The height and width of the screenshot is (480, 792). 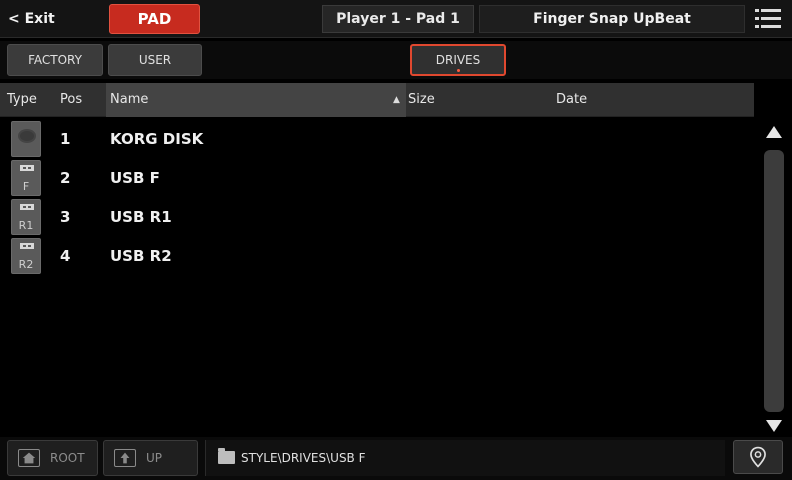 What do you see at coordinates (155, 60) in the screenshot?
I see `tab-user: USER` at bounding box center [155, 60].